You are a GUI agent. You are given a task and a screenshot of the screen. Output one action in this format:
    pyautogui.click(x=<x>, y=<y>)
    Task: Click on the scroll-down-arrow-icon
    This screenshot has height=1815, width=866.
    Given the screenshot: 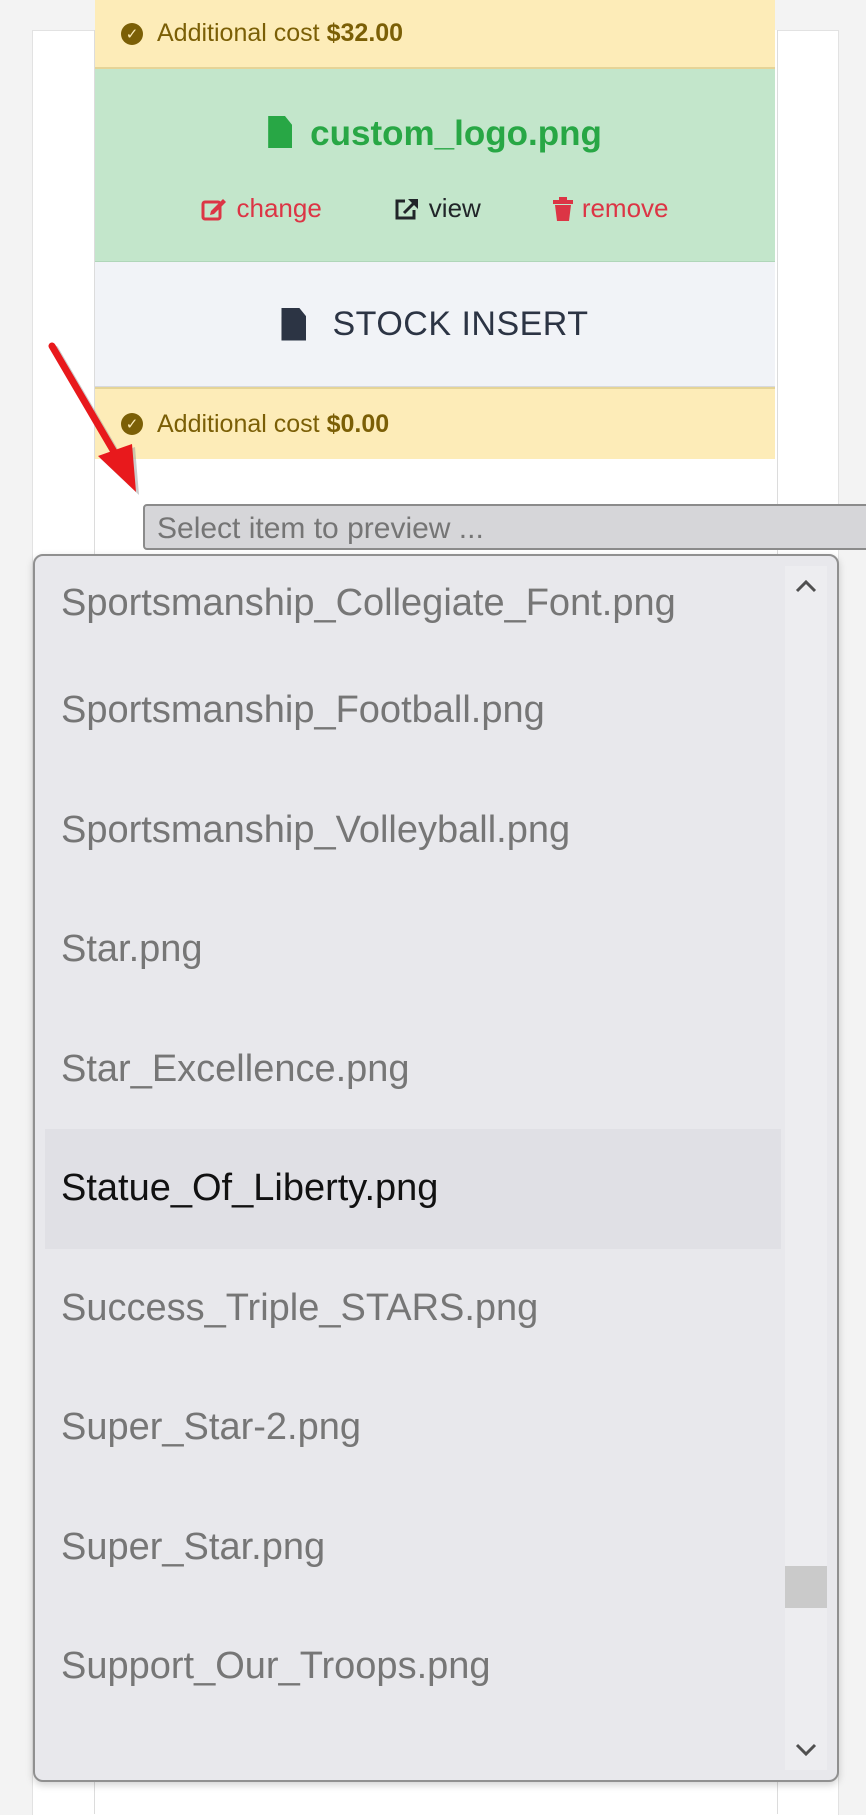 What is the action you would take?
    pyautogui.click(x=806, y=1750)
    